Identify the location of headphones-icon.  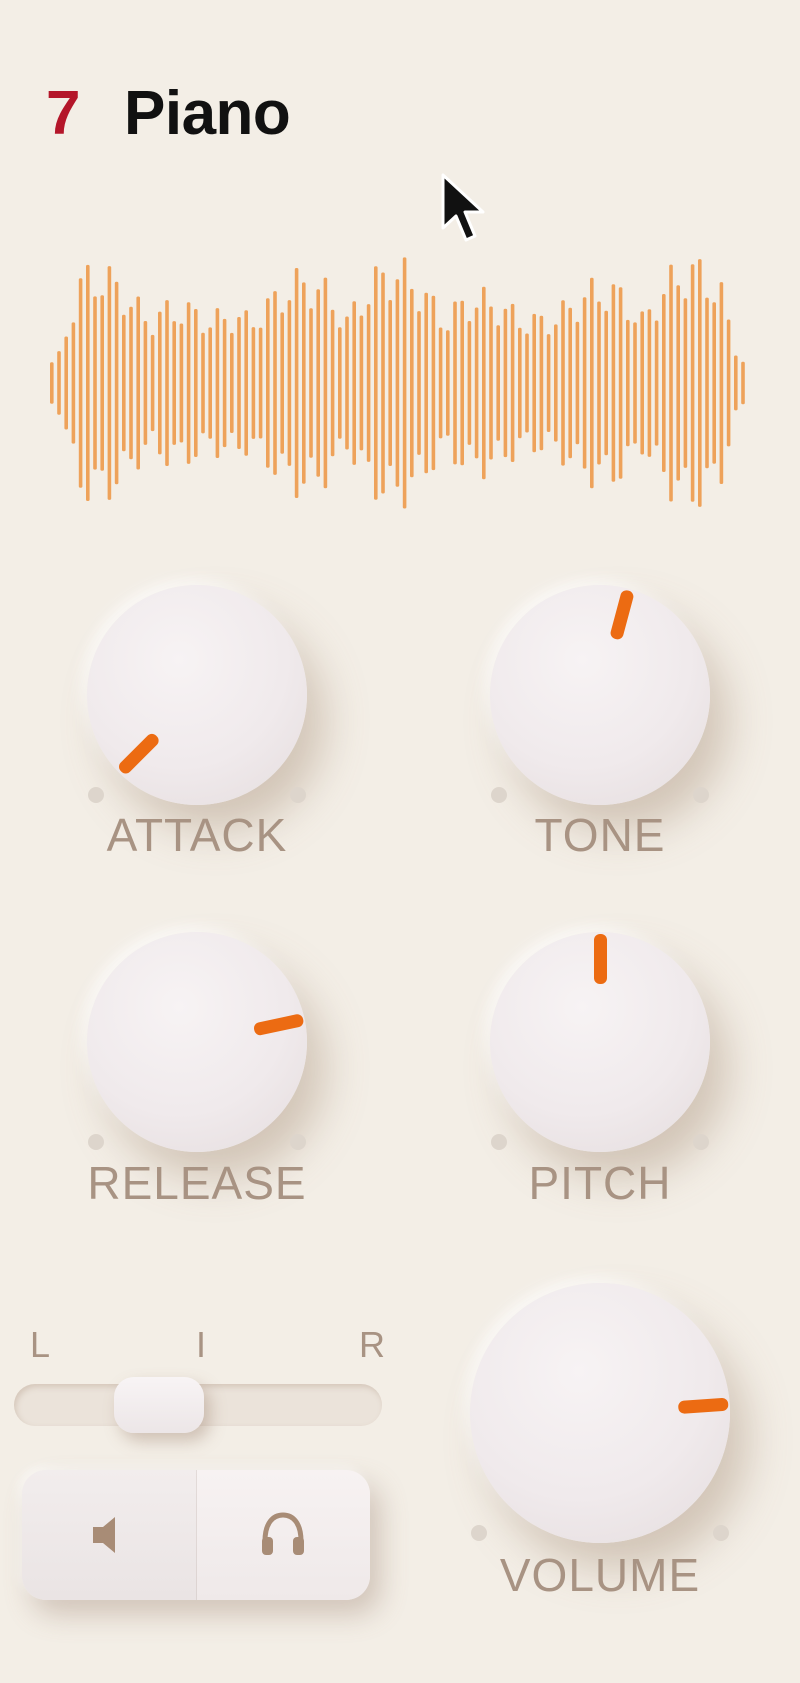
(283, 1533).